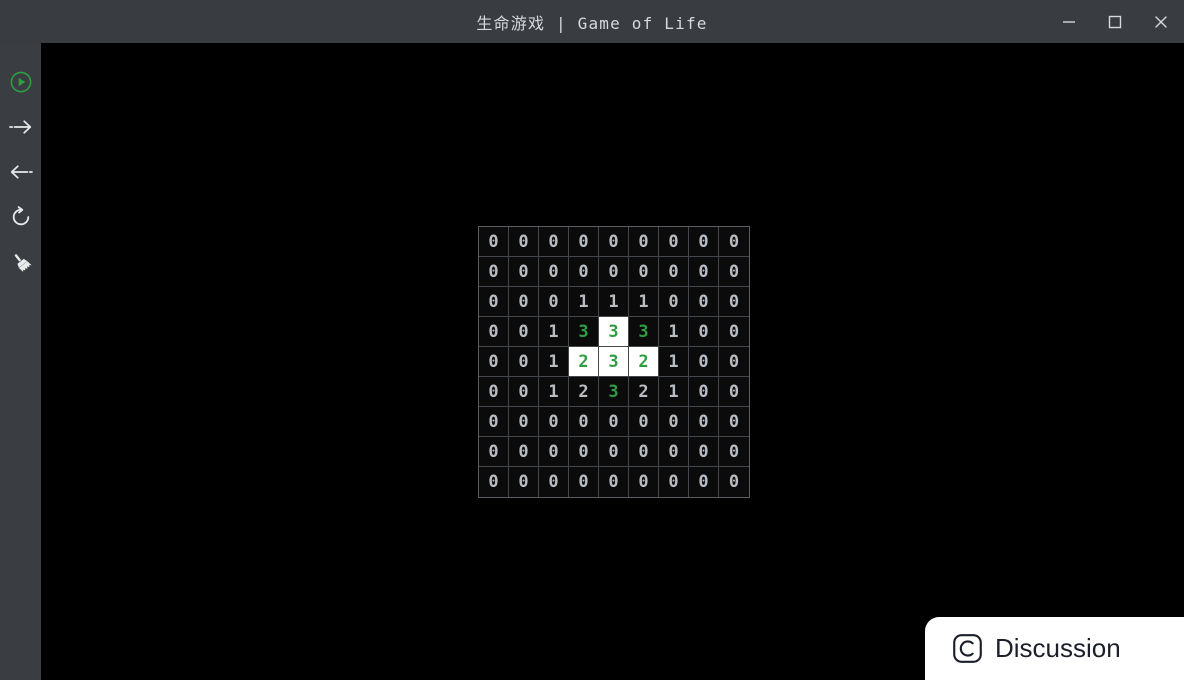 The height and width of the screenshot is (680, 1184). I want to click on step-forward-button, so click(20, 126).